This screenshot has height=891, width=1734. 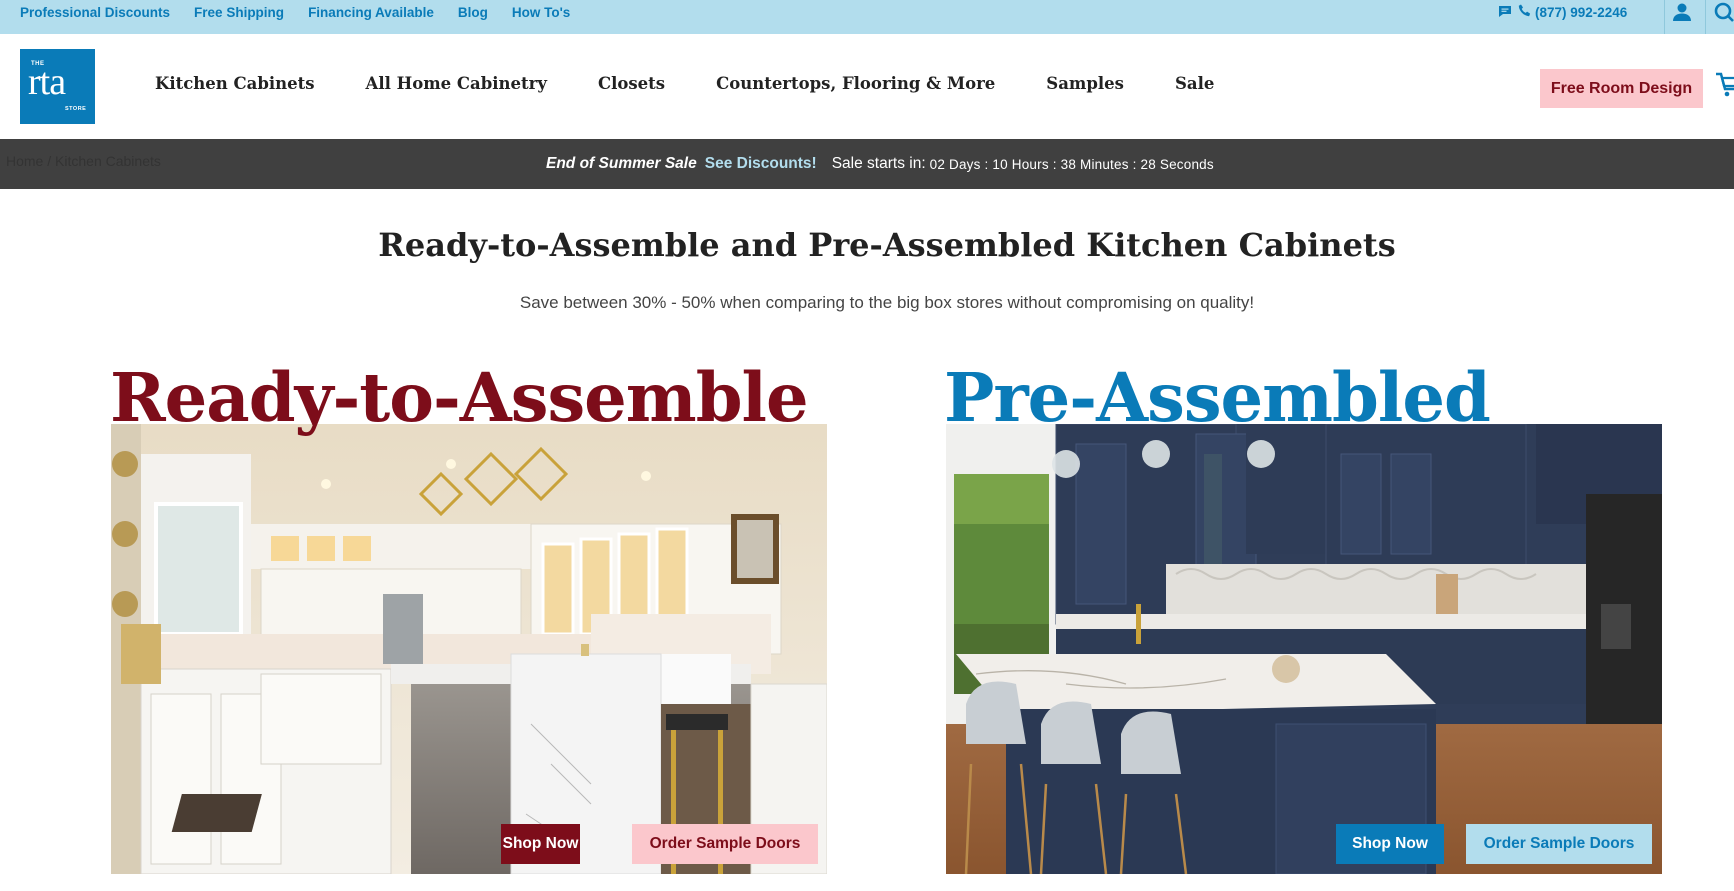 What do you see at coordinates (1085, 83) in the screenshot?
I see `nav-samples: Samples` at bounding box center [1085, 83].